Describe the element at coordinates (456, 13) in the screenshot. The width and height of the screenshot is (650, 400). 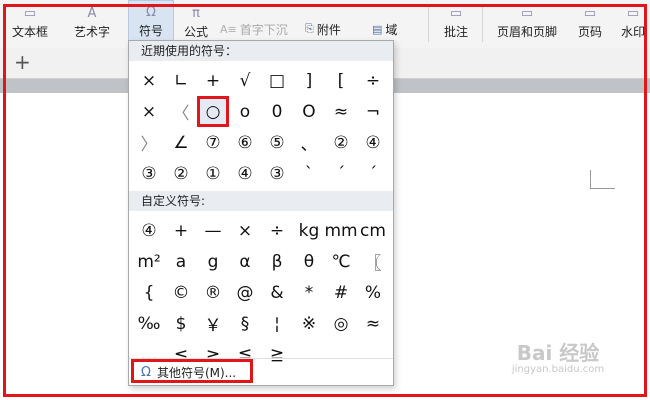
I see `comment-icon: ▭` at that location.